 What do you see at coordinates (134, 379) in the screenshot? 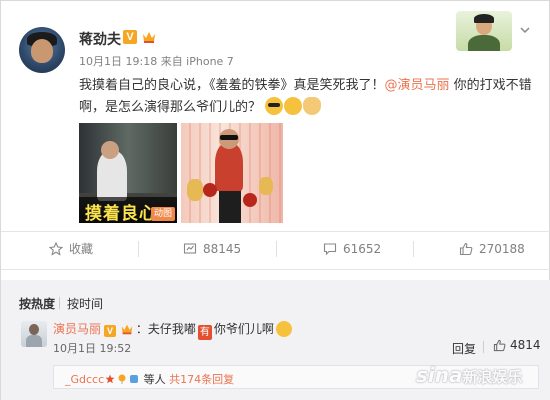
I see `level-badge-icon` at bounding box center [134, 379].